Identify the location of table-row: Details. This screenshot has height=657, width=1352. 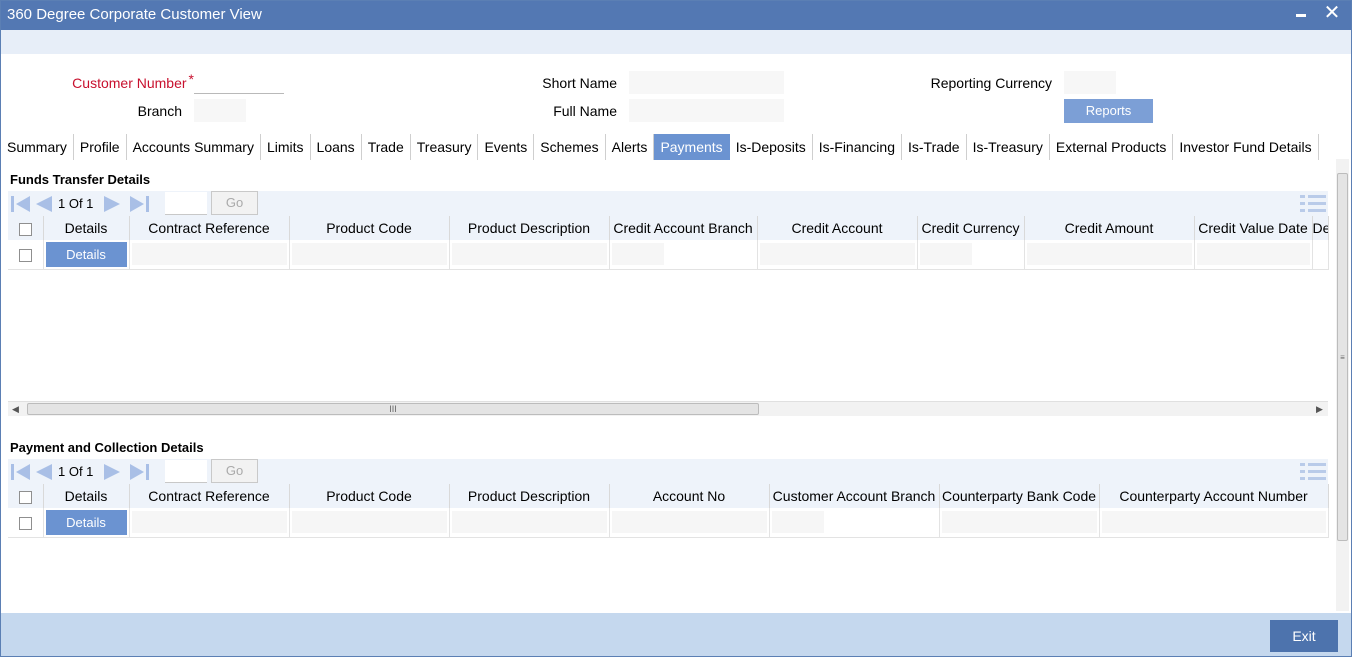
(668, 523).